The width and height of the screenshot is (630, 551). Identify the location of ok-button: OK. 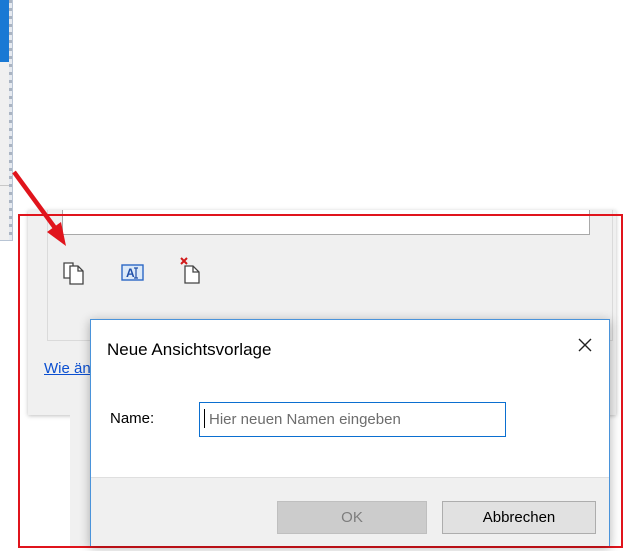
(352, 517).